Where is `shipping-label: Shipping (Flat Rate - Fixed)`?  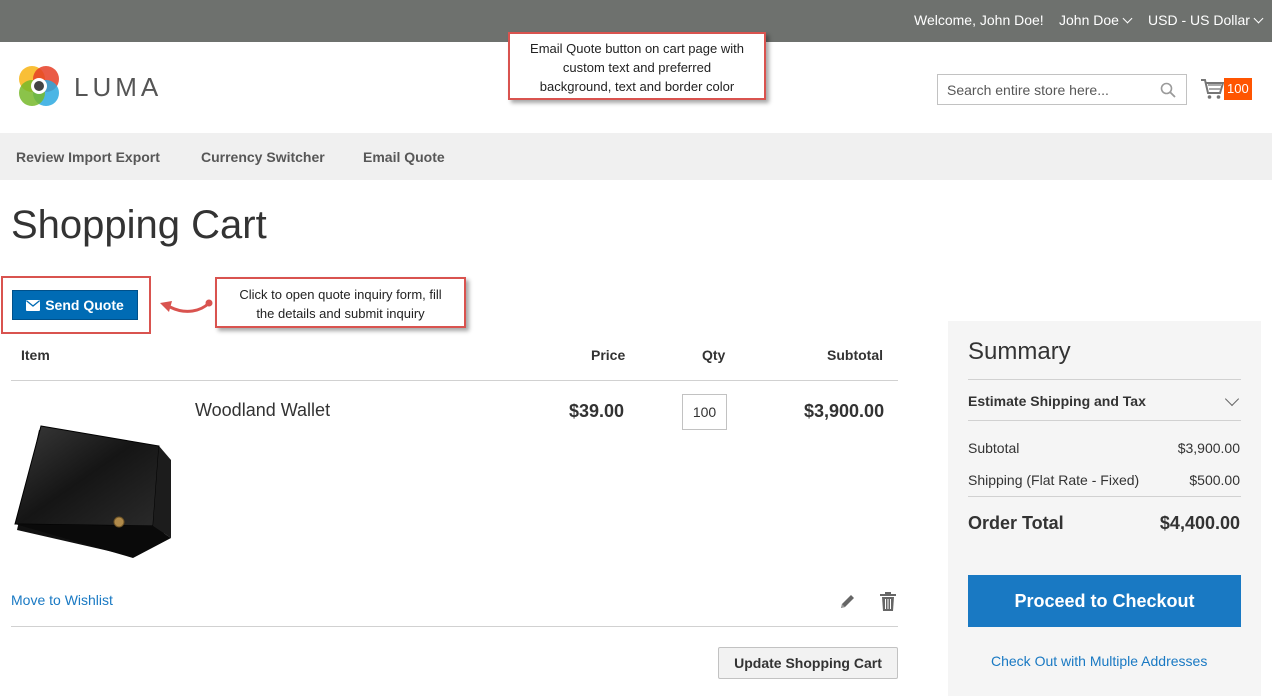
shipping-label: Shipping (Flat Rate - Fixed) is located at coordinates (1054, 480).